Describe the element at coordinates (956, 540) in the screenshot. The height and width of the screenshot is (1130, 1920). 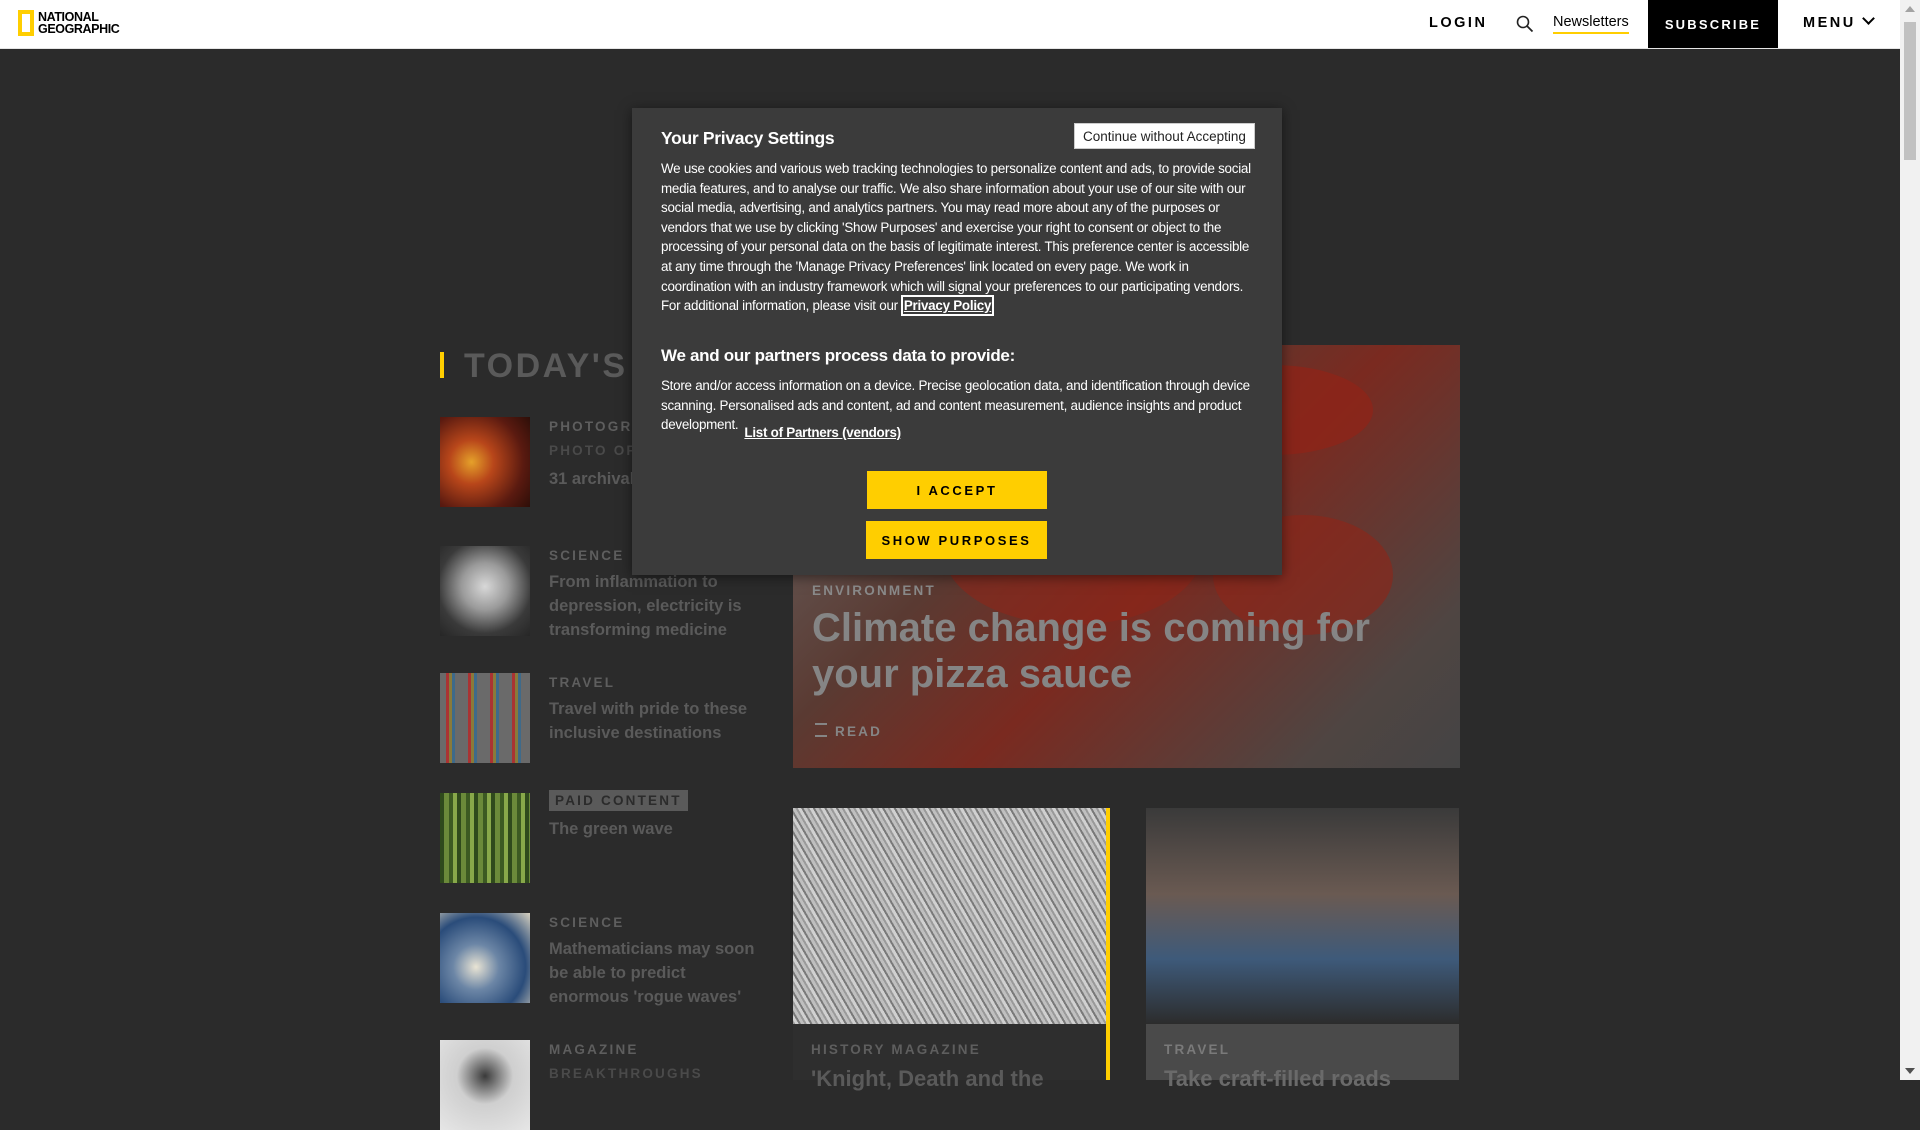
I see `show-purposes-button: SHOW PURPOSES` at that location.